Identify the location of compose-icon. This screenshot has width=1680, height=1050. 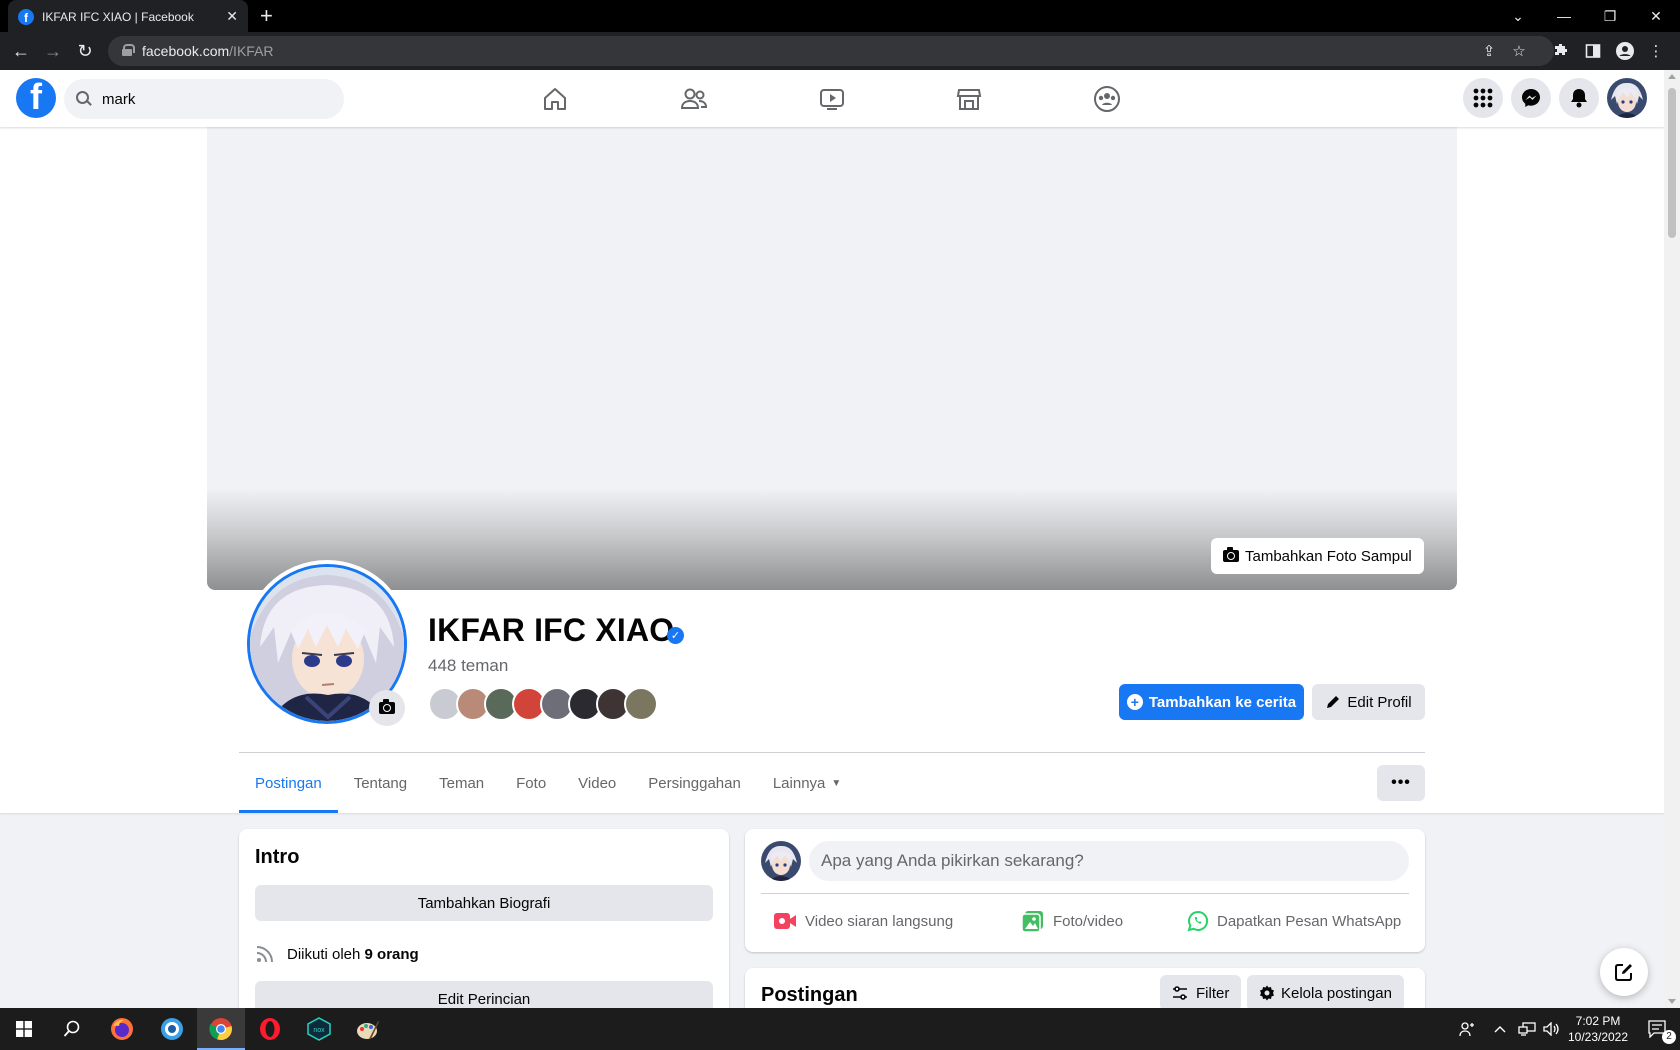
(1623, 972).